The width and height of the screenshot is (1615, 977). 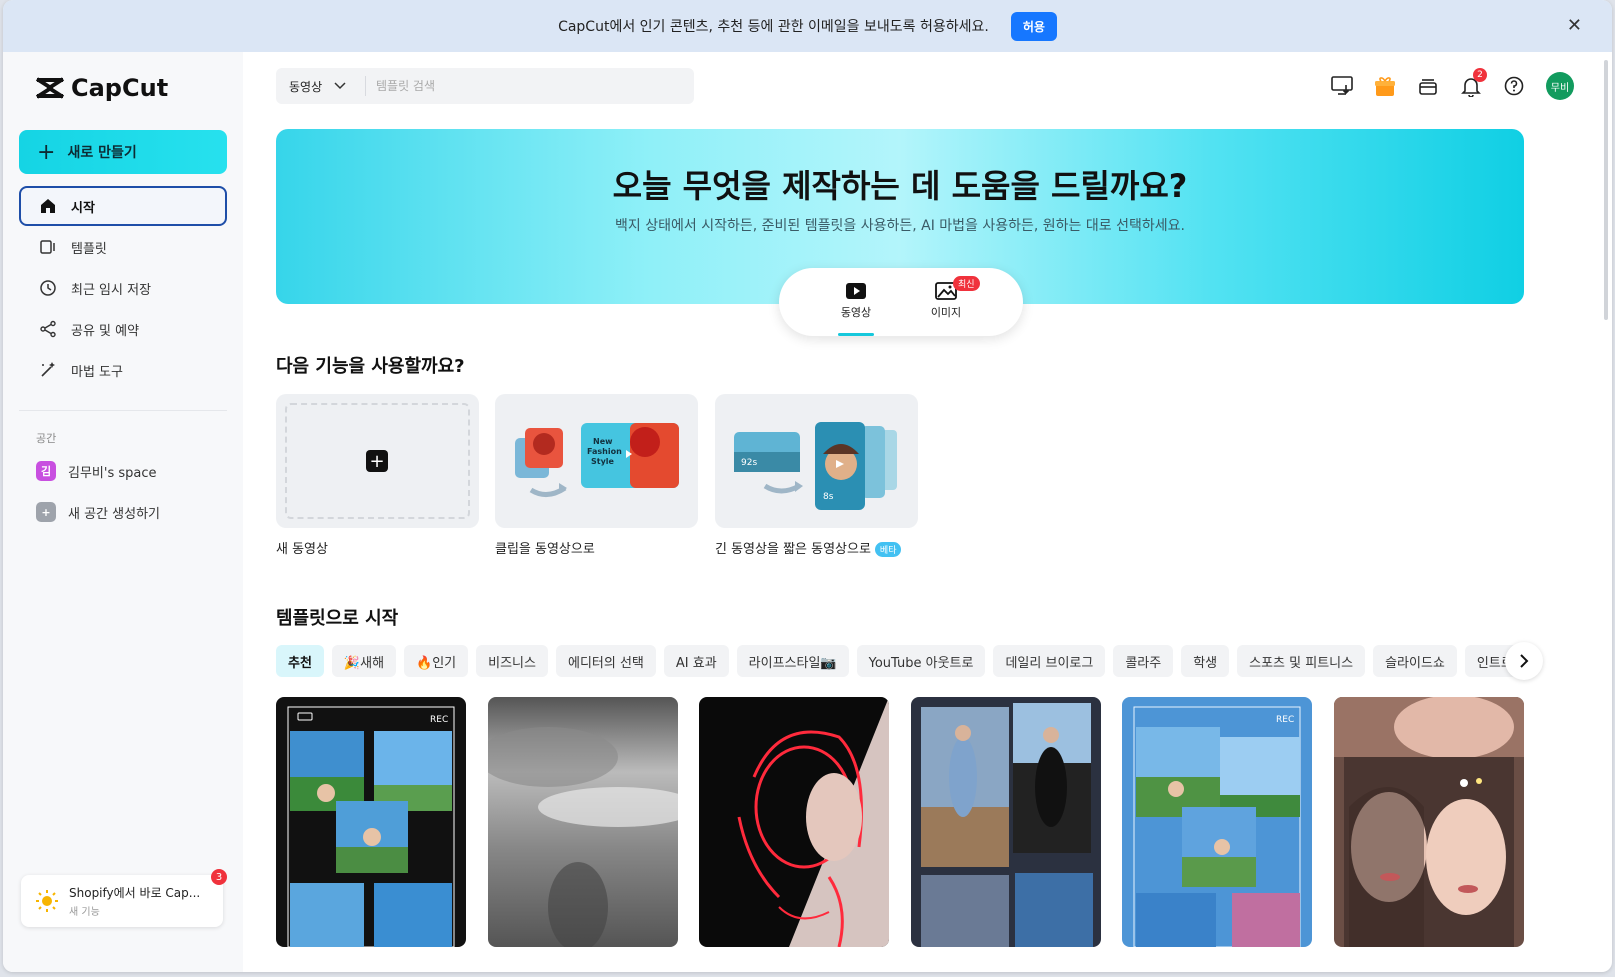 What do you see at coordinates (856, 334) in the screenshot?
I see `active-tab-indicator` at bounding box center [856, 334].